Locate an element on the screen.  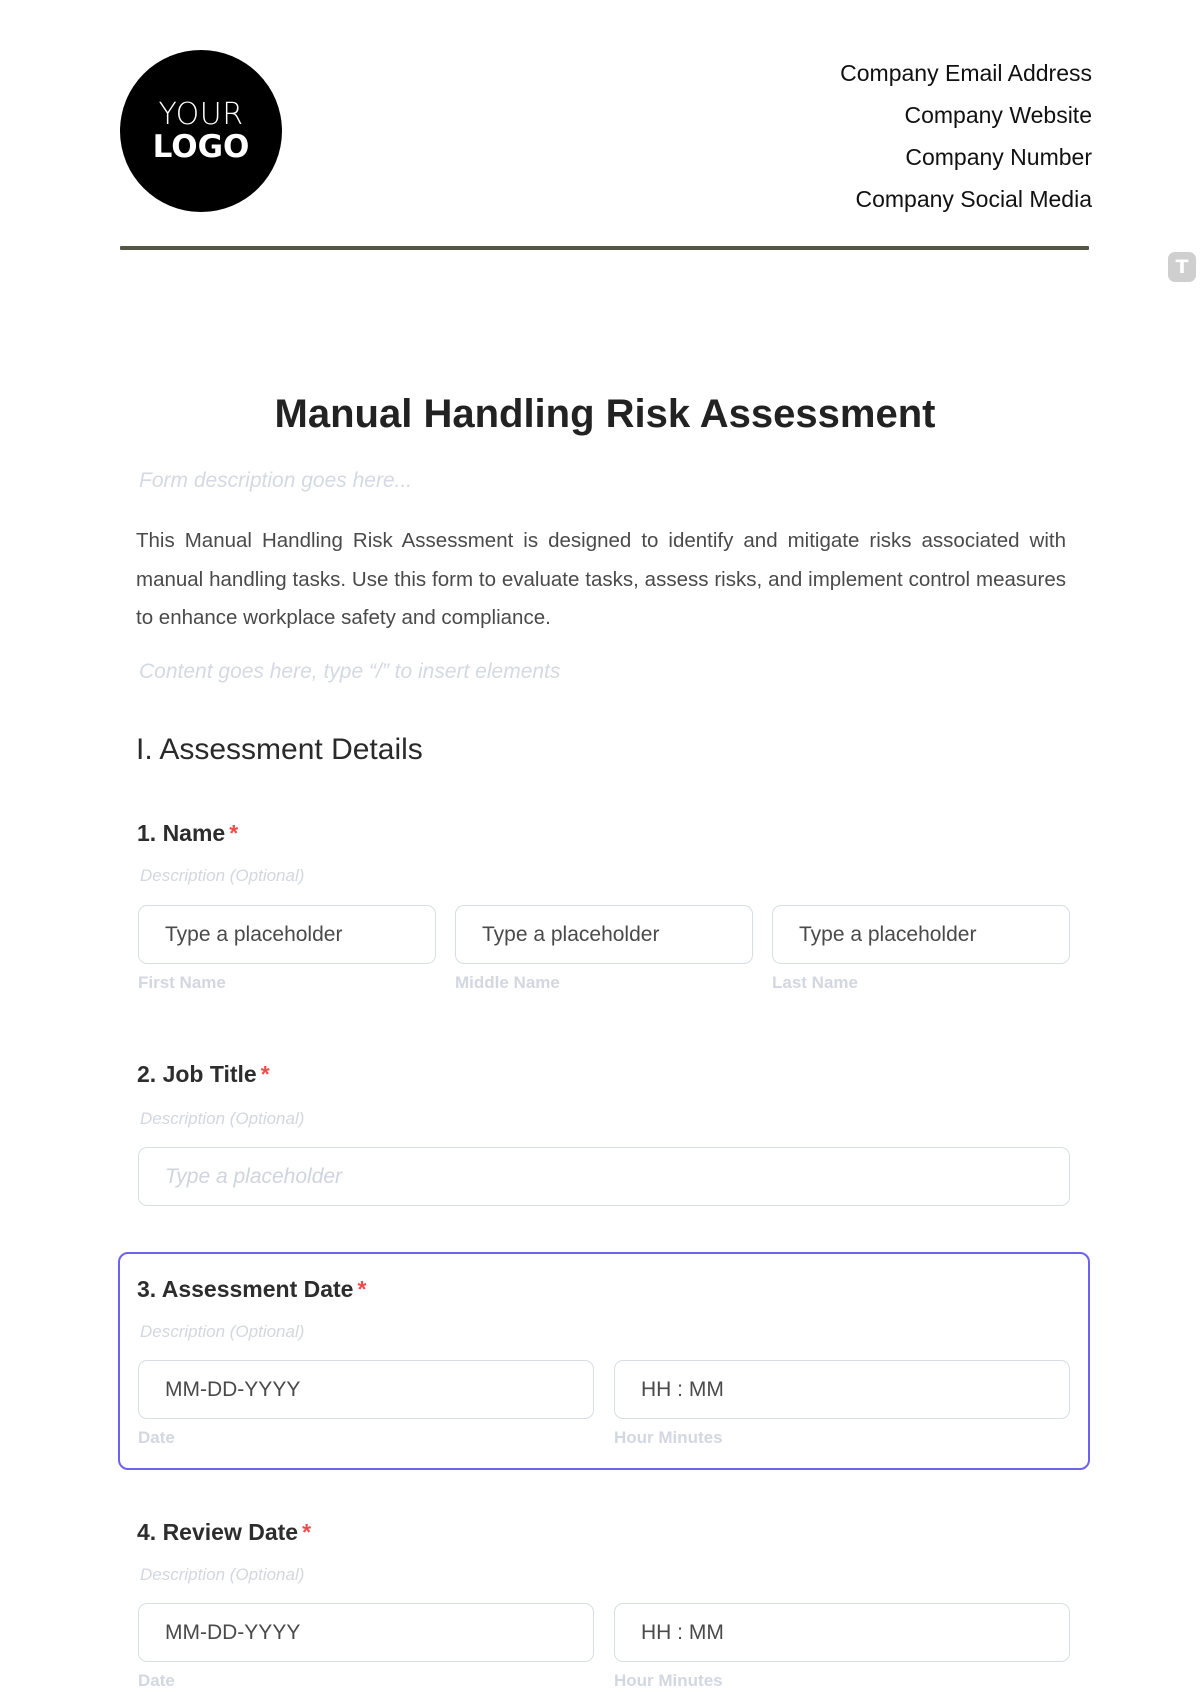
first-name-sublabel: First Name is located at coordinates (182, 982).